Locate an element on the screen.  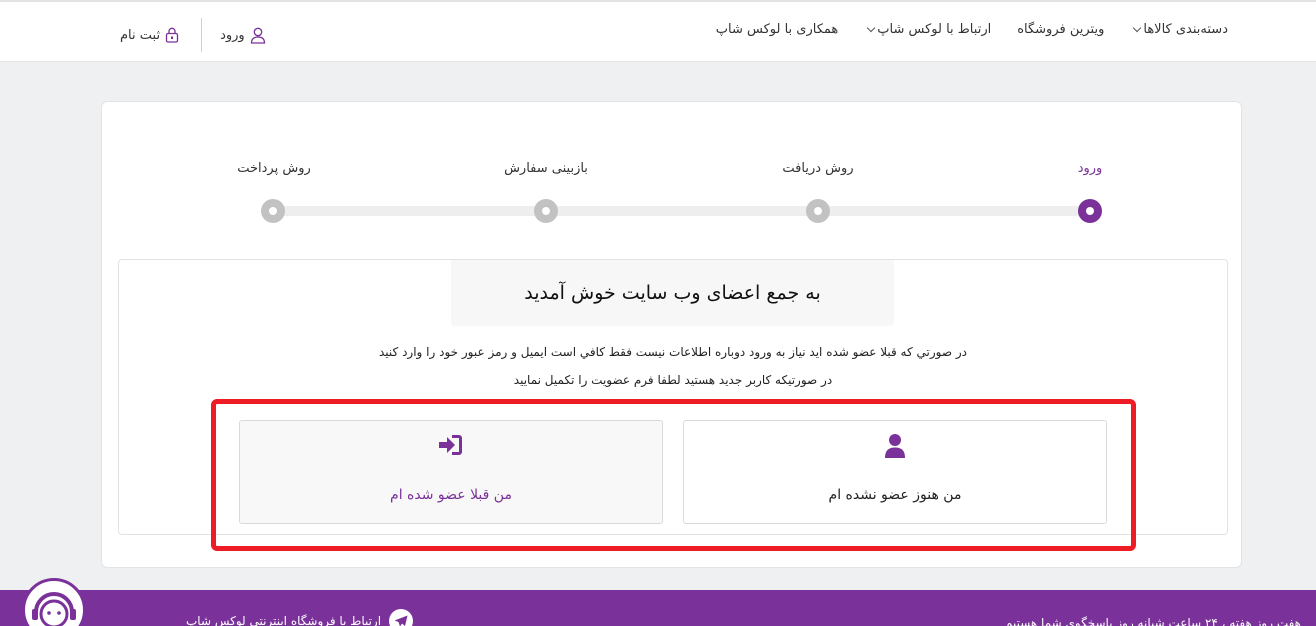
existing-member-label: من قبلا عضو شده ام is located at coordinates (451, 495).